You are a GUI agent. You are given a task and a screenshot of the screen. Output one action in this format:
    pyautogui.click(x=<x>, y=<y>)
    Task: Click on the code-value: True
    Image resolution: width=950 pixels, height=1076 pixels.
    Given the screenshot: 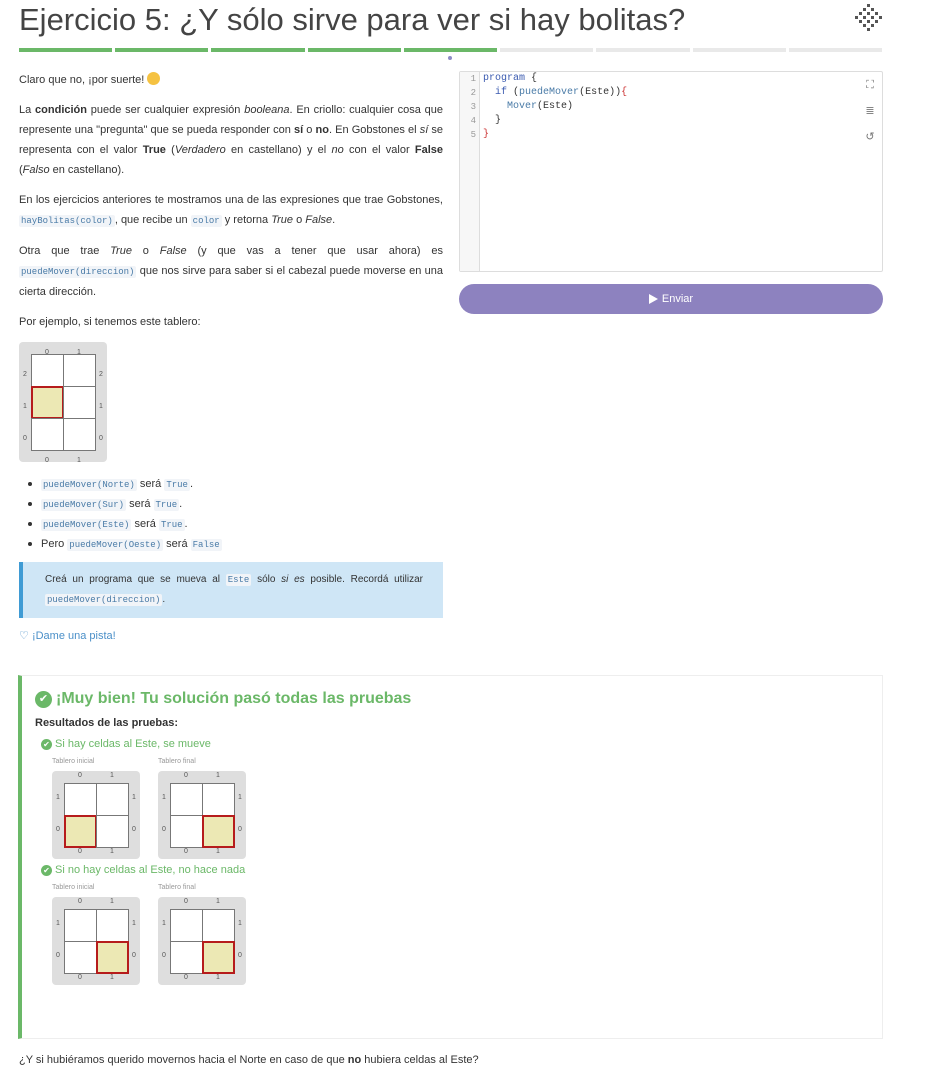 What is the action you would take?
    pyautogui.click(x=166, y=505)
    